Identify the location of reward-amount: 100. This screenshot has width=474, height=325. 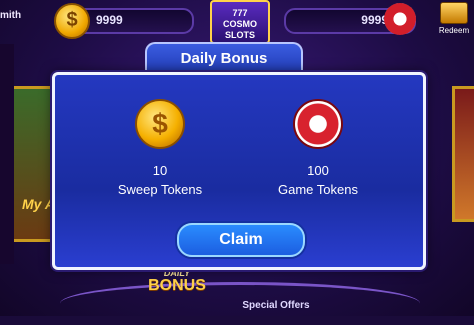
(318, 170).